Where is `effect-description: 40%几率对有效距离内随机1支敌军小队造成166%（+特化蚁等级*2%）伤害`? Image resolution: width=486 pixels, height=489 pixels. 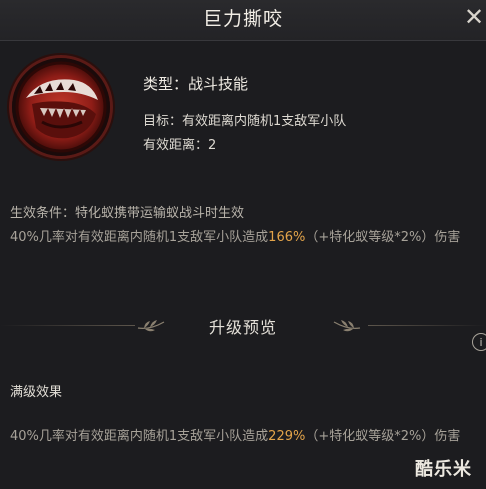
effect-description: 40%几率对有效距离内随机1支敌军小队造成166%（+特化蚁等级*2%）伤害 is located at coordinates (241, 237).